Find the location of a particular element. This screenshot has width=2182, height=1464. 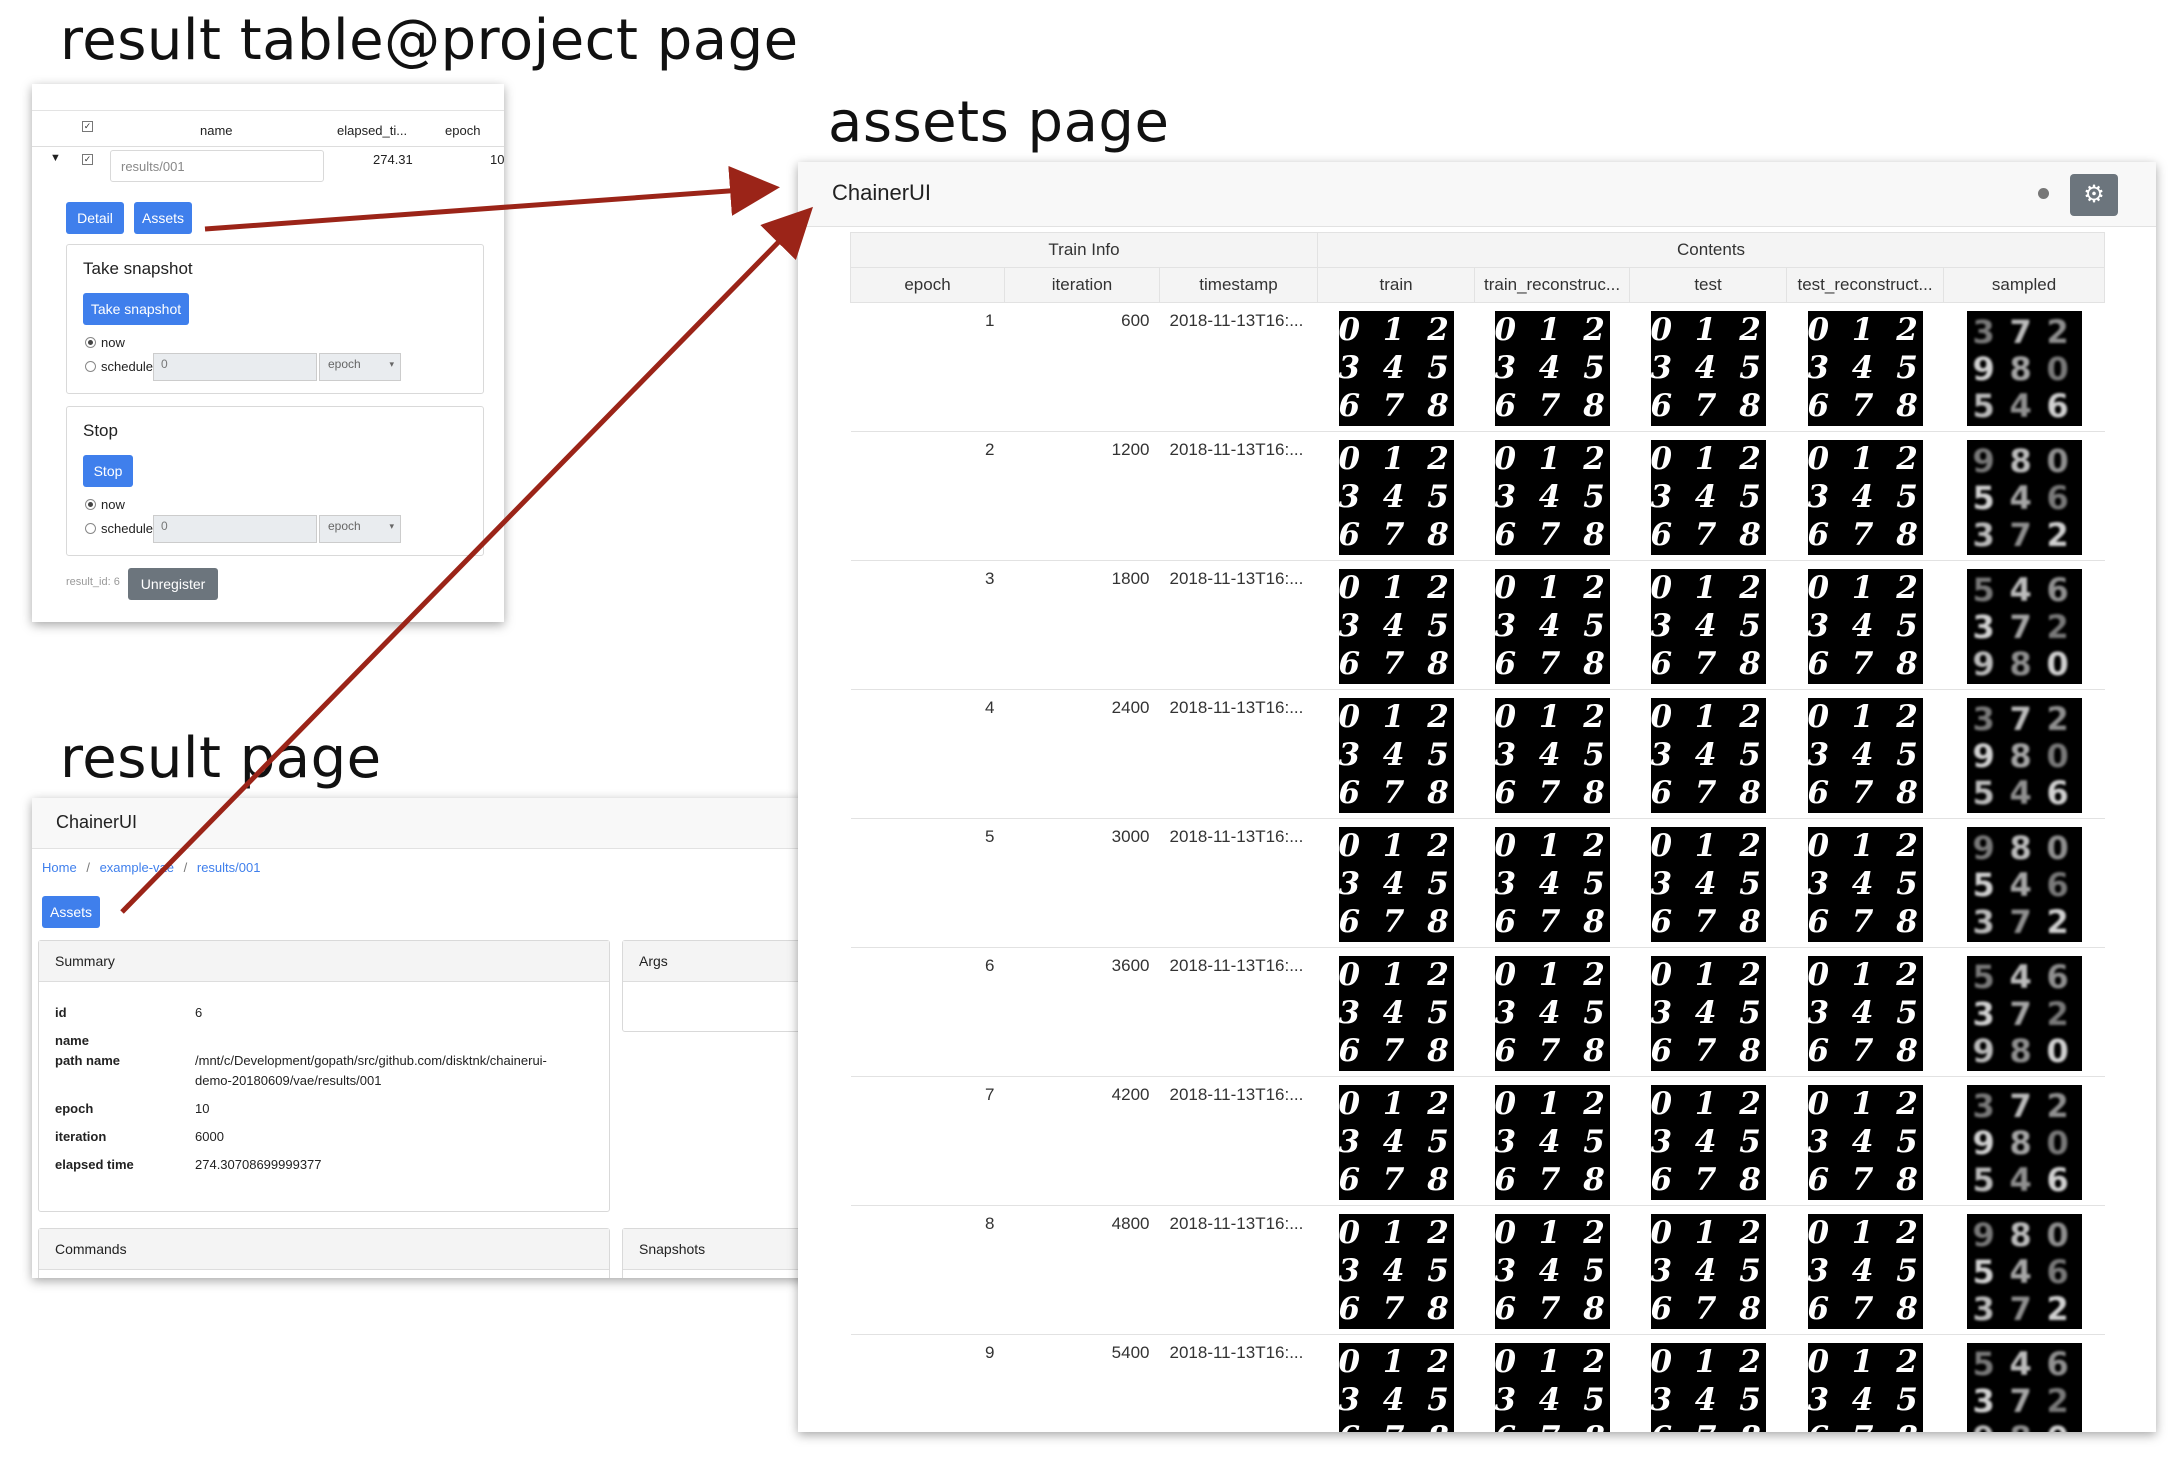

stop-unit-select: epoch ▾ is located at coordinates (360, 529).